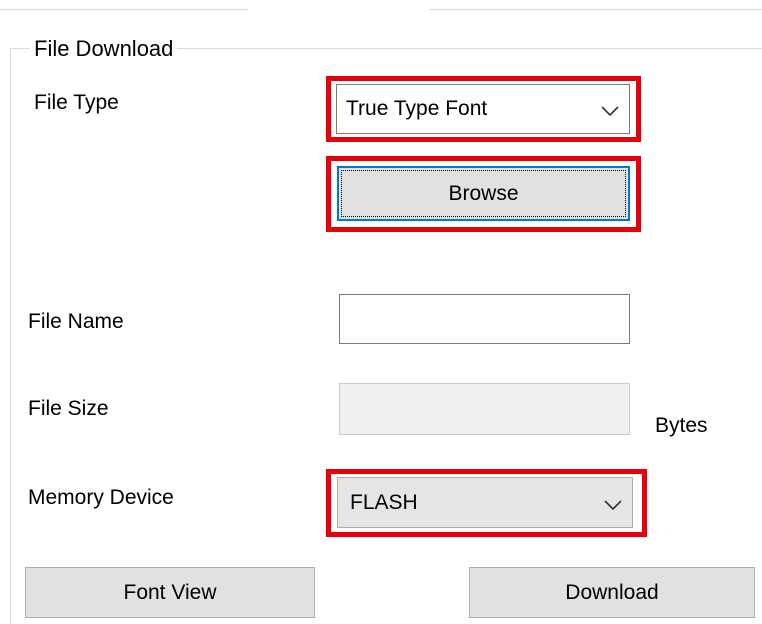 This screenshot has height=624, width=762. Describe the element at coordinates (76, 102) in the screenshot. I see `file-type-label: File Type` at that location.